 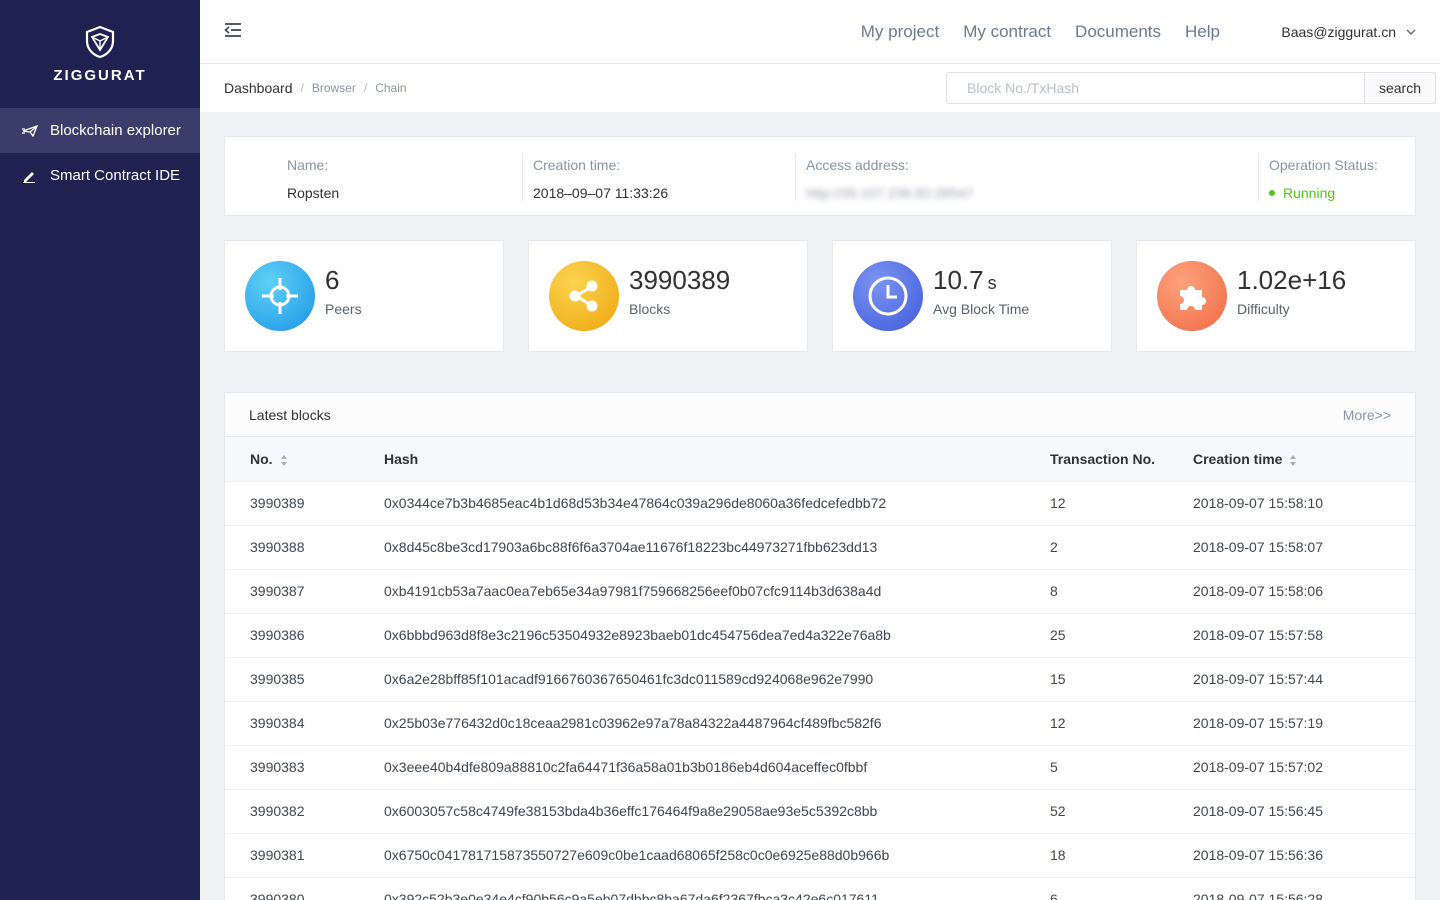 I want to click on breadcrumb-chain: Chain, so click(x=391, y=88).